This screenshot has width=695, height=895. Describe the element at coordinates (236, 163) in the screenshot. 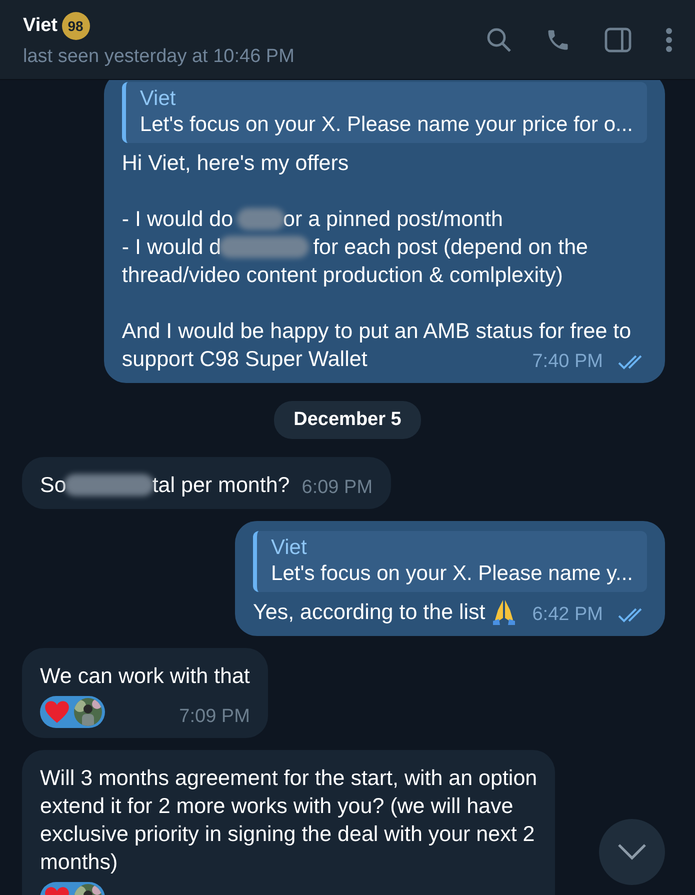

I see `message-text: Hi Viet, here's my offers` at that location.